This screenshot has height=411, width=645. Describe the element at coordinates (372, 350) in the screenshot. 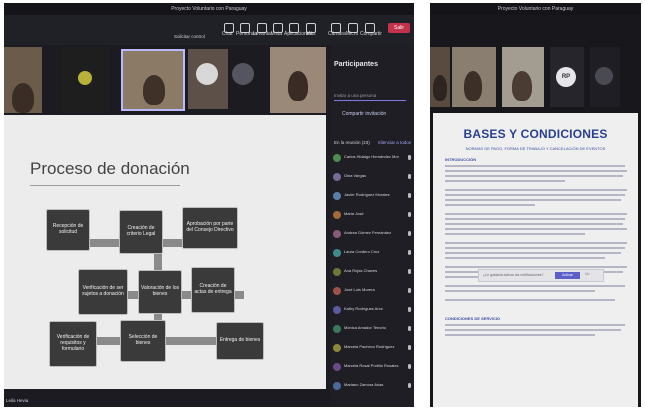

I see `participant-row: Marcela Pacheco Rodríguez` at that location.